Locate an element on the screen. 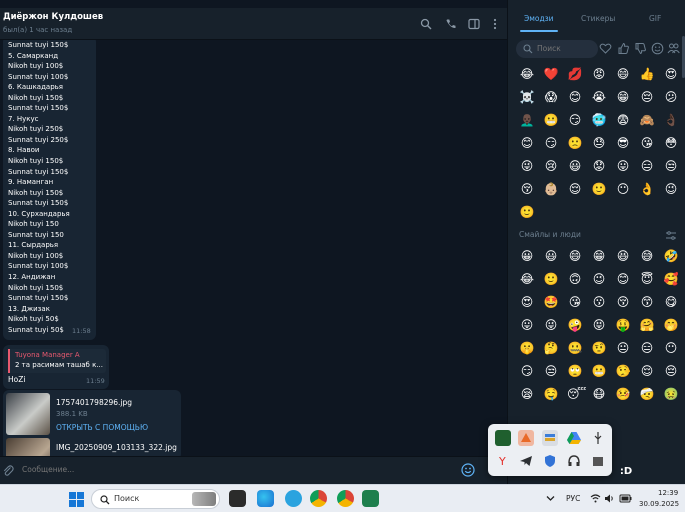 The image size is (685, 512). emoji-icon is located at coordinates (468, 470).